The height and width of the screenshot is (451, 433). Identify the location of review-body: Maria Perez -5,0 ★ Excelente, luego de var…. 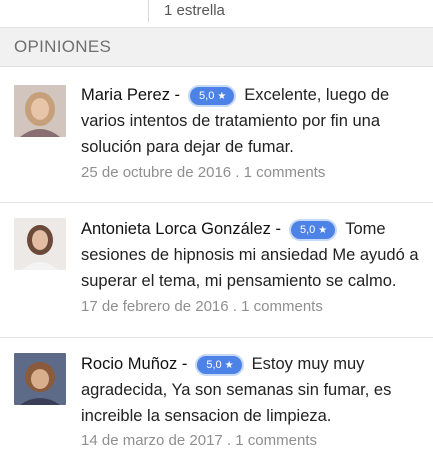
(251, 121).